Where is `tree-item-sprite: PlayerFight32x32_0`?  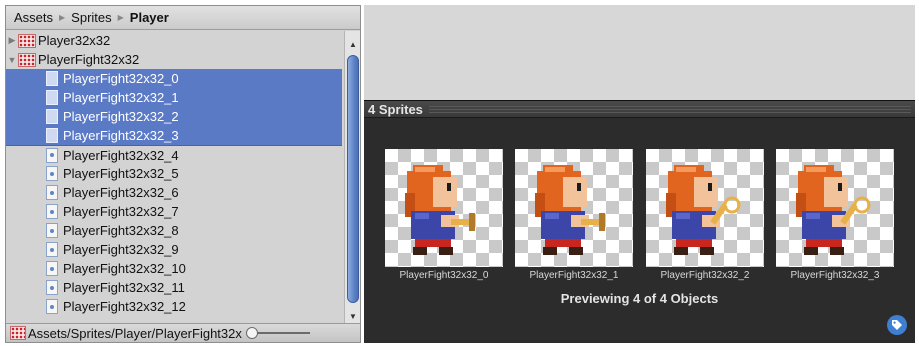
tree-item-sprite: PlayerFight32x32_0 is located at coordinates (174, 78).